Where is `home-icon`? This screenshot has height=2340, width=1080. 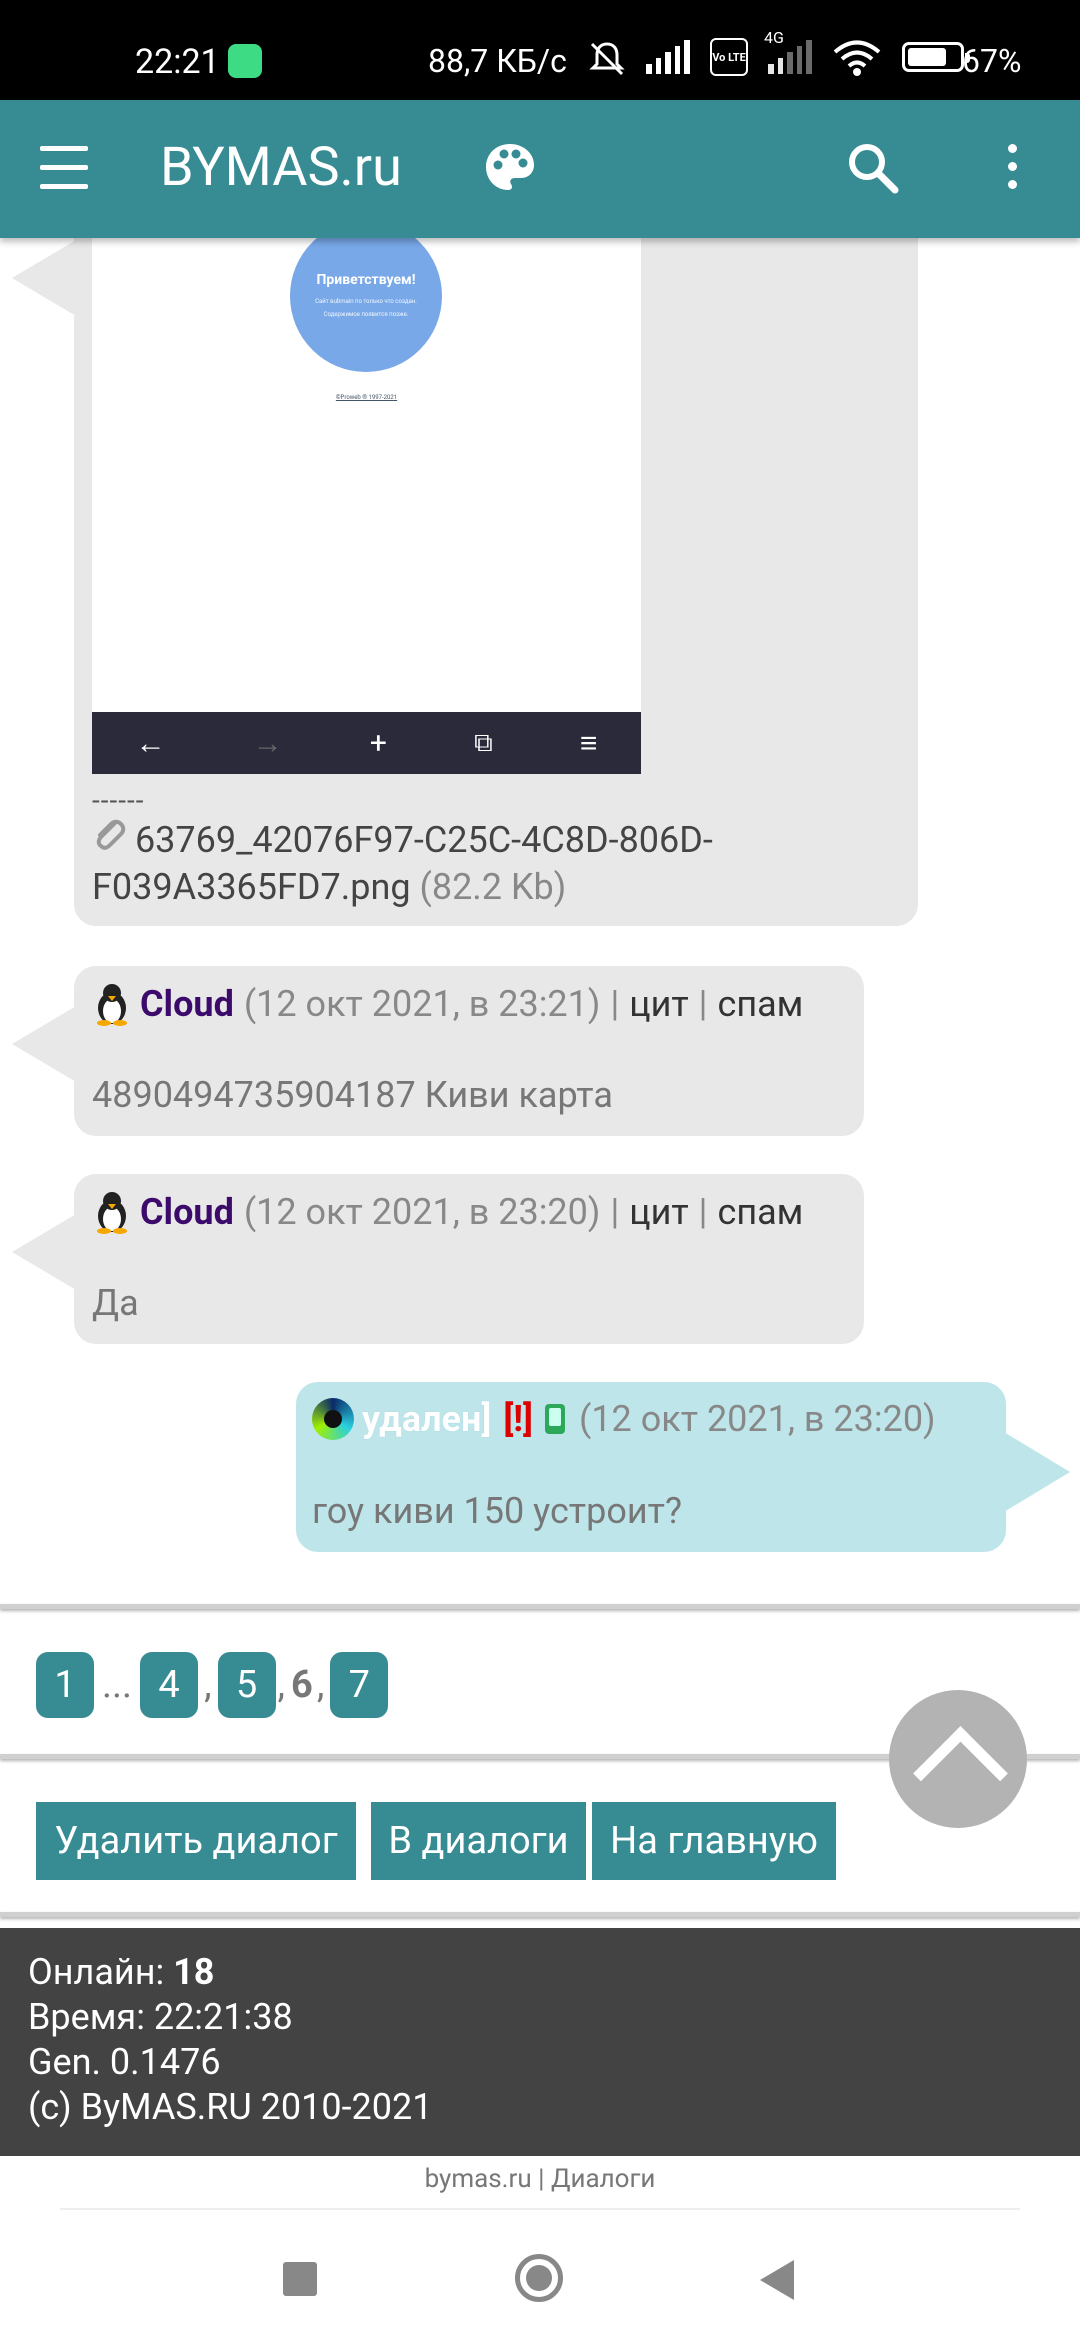
home-icon is located at coordinates (539, 2278).